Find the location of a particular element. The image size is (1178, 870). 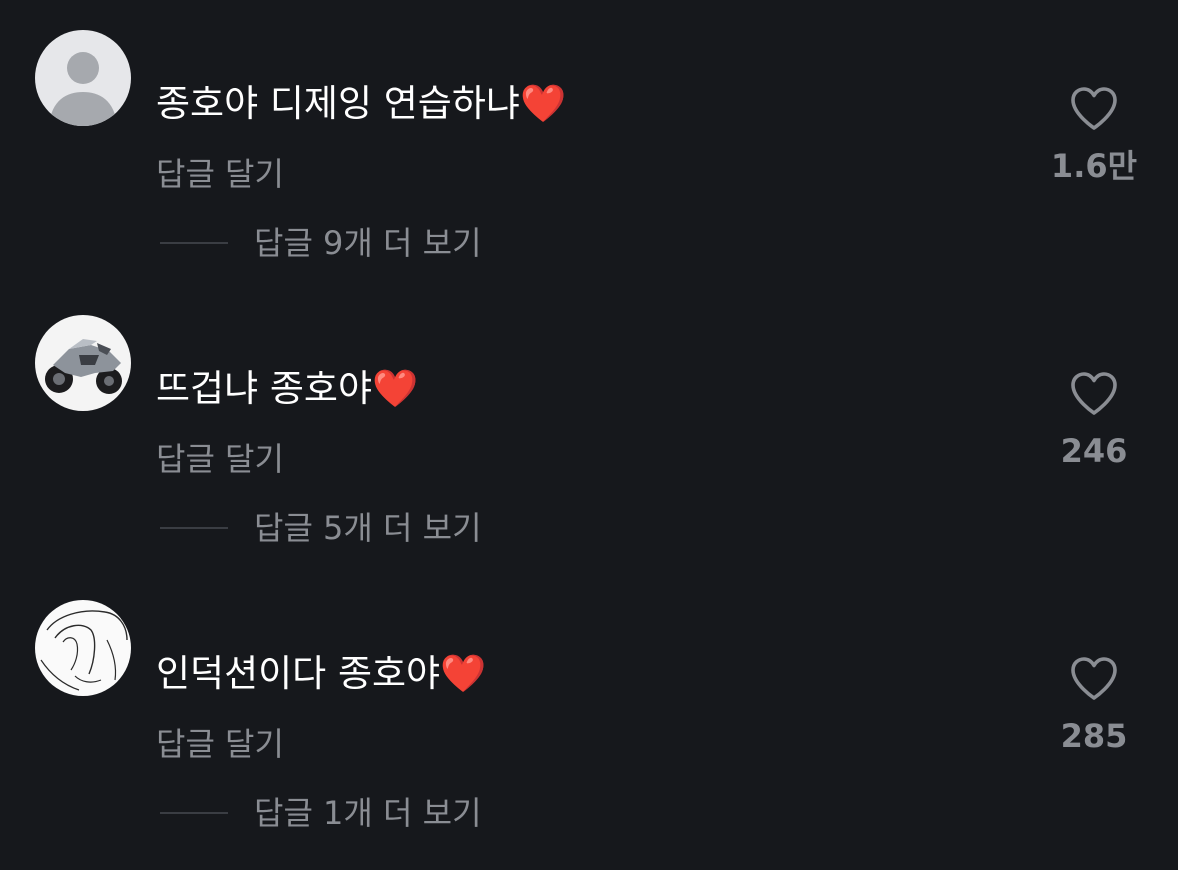

view-more-replies-label: 답글 5개 더 보기 is located at coordinates (368, 528).